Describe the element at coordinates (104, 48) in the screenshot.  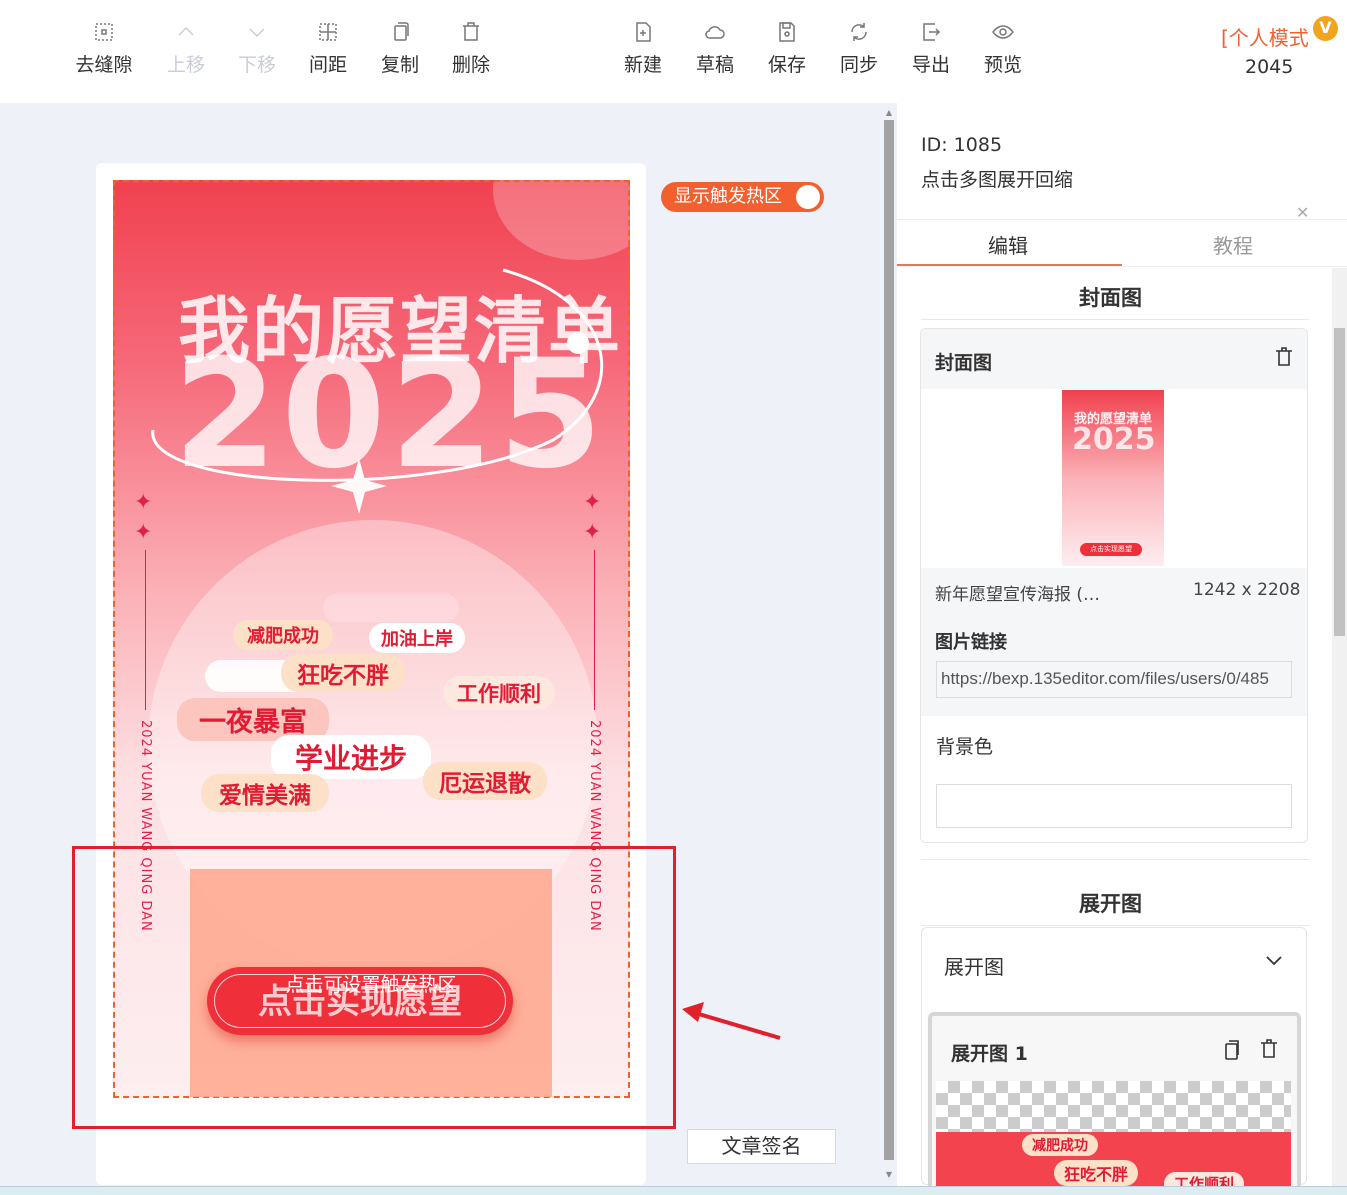
I see `remove-gap-button: 去缝隙` at that location.